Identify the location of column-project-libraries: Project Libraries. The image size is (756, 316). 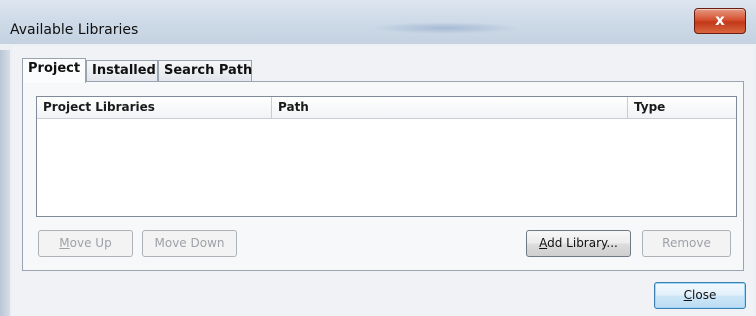
(154, 108).